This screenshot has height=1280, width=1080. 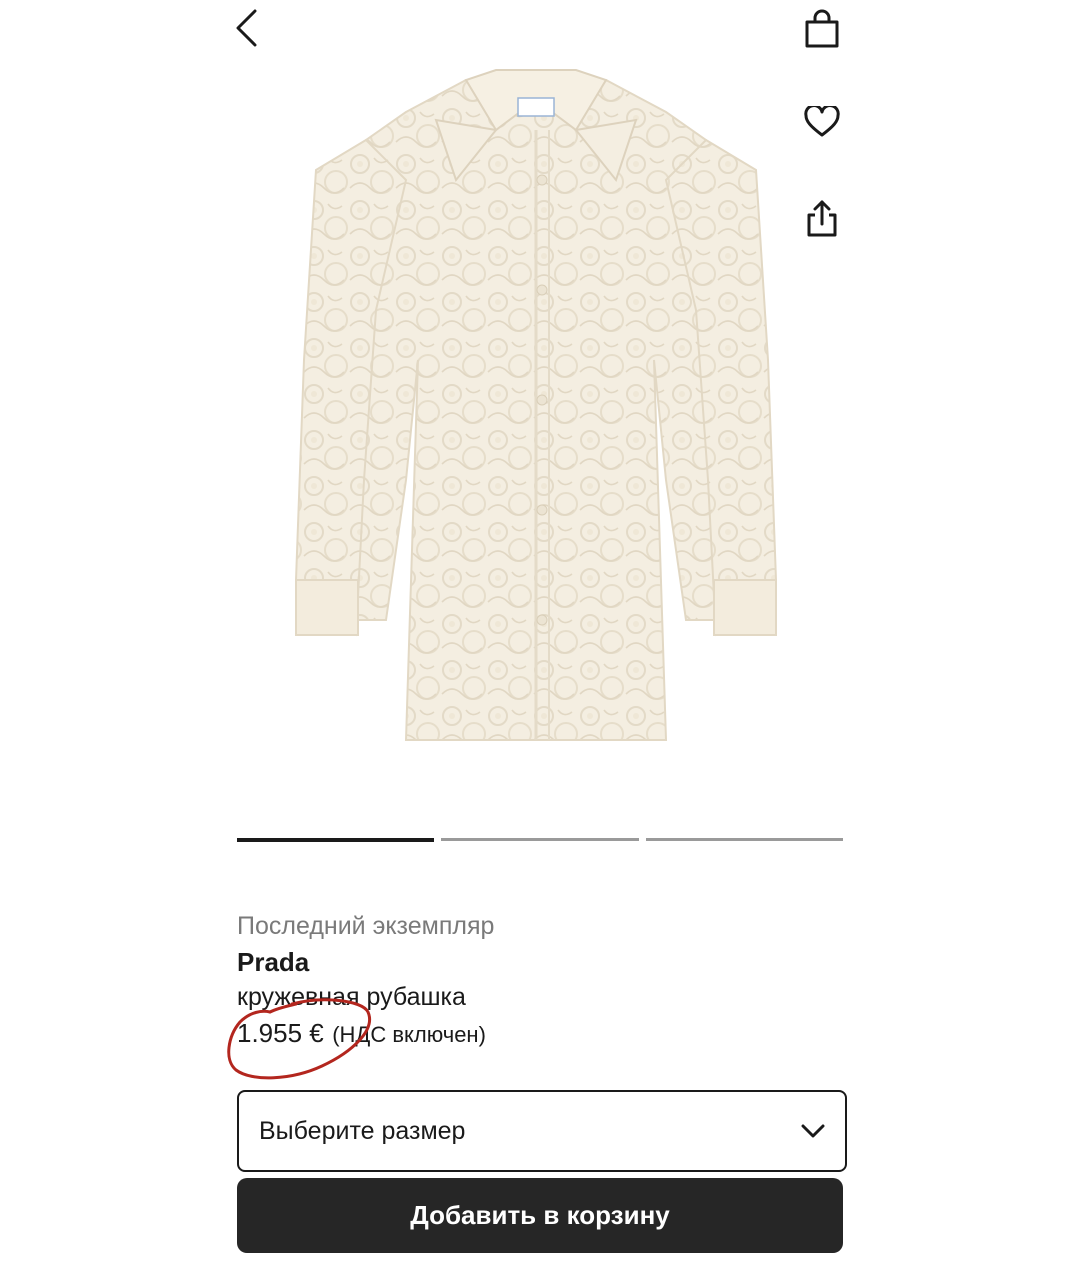 I want to click on product-name: кружевная рубашка, so click(x=351, y=997).